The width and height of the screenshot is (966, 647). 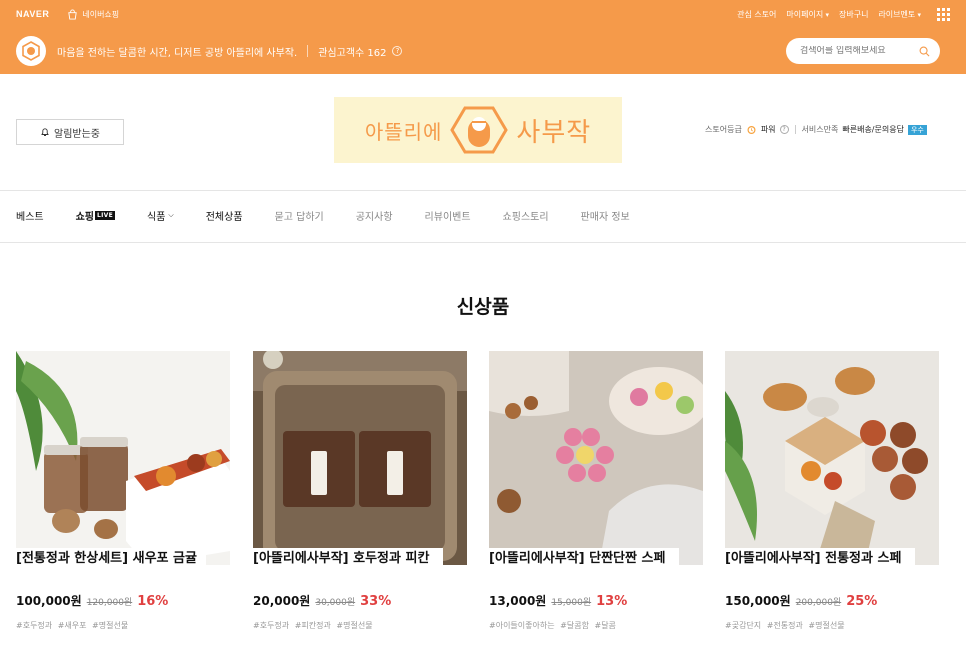 What do you see at coordinates (156, 217) in the screenshot?
I see `nav-item-food-label: 식품` at bounding box center [156, 217].